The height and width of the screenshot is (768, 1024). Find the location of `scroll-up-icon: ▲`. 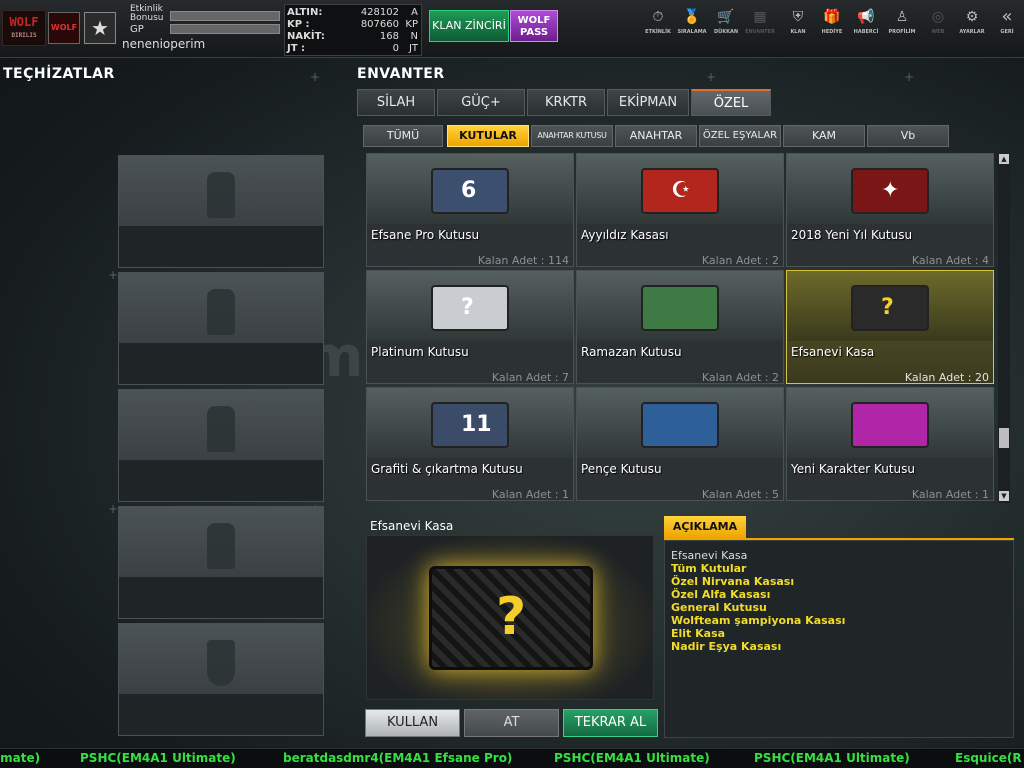

scroll-up-icon: ▲ is located at coordinates (1004, 159).